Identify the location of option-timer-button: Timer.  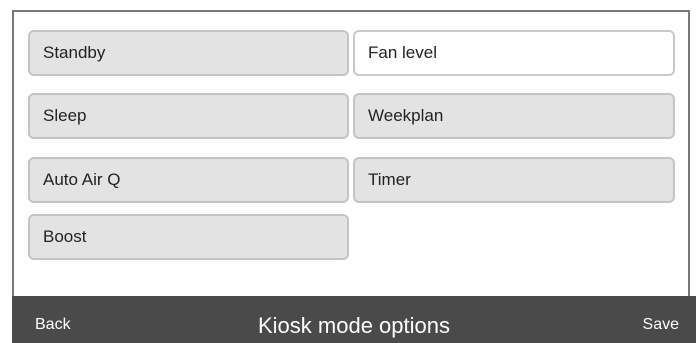
(514, 180).